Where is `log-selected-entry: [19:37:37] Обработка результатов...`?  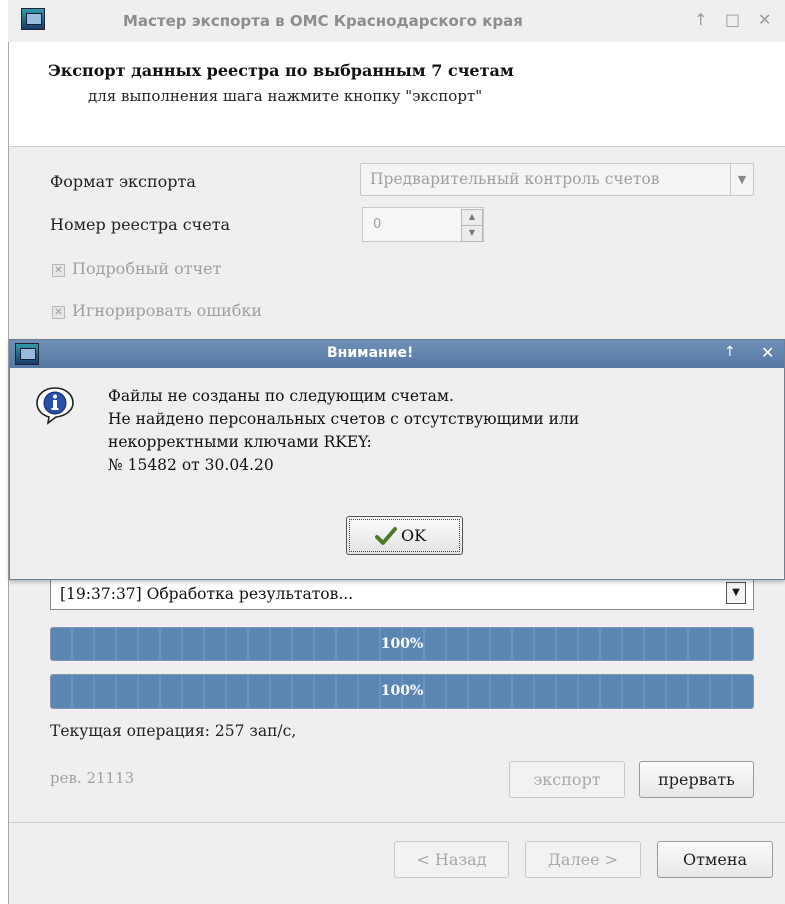
log-selected-entry: [19:37:37] Обработка результатов... is located at coordinates (207, 594).